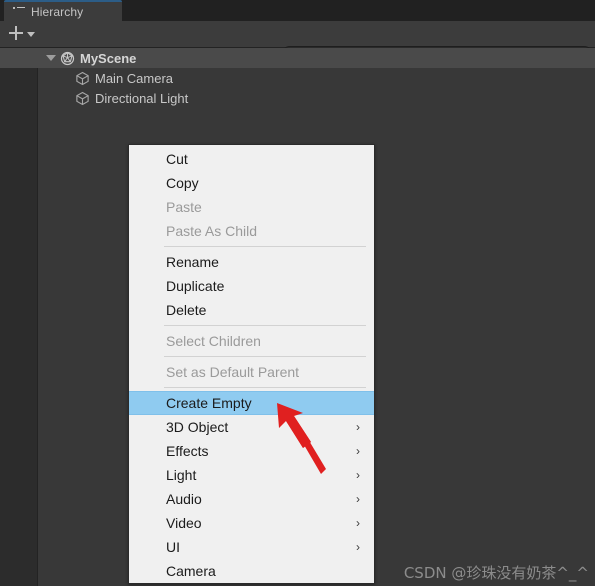 The image size is (595, 586). I want to click on menu-item-label: Duplicate, so click(195, 286).